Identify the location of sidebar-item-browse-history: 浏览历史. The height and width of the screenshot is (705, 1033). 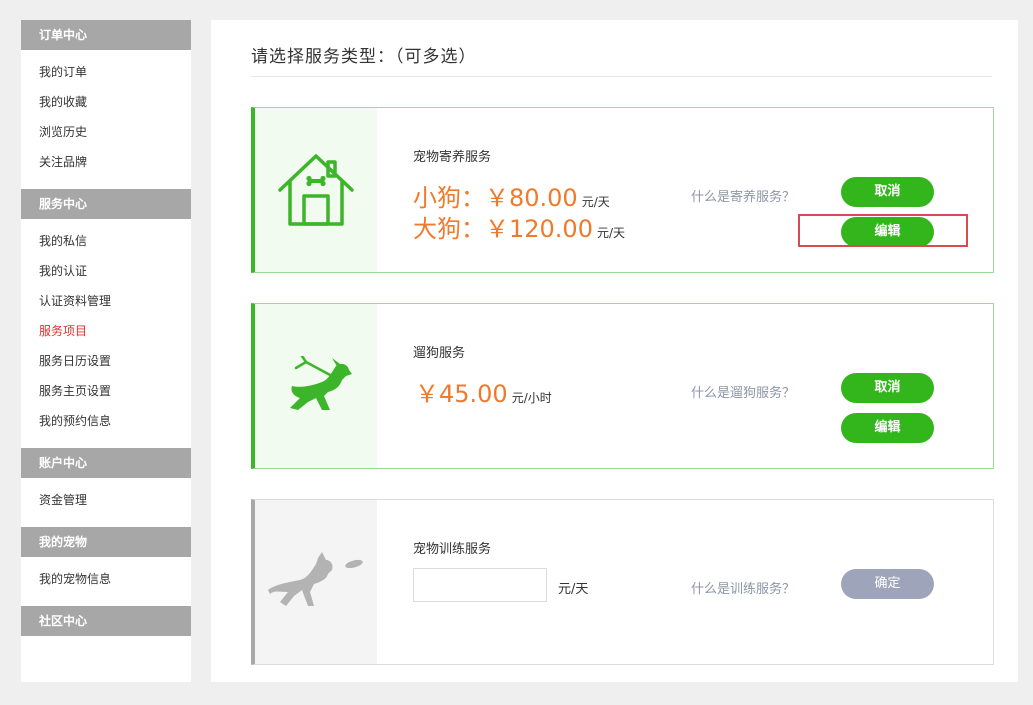
(106, 132).